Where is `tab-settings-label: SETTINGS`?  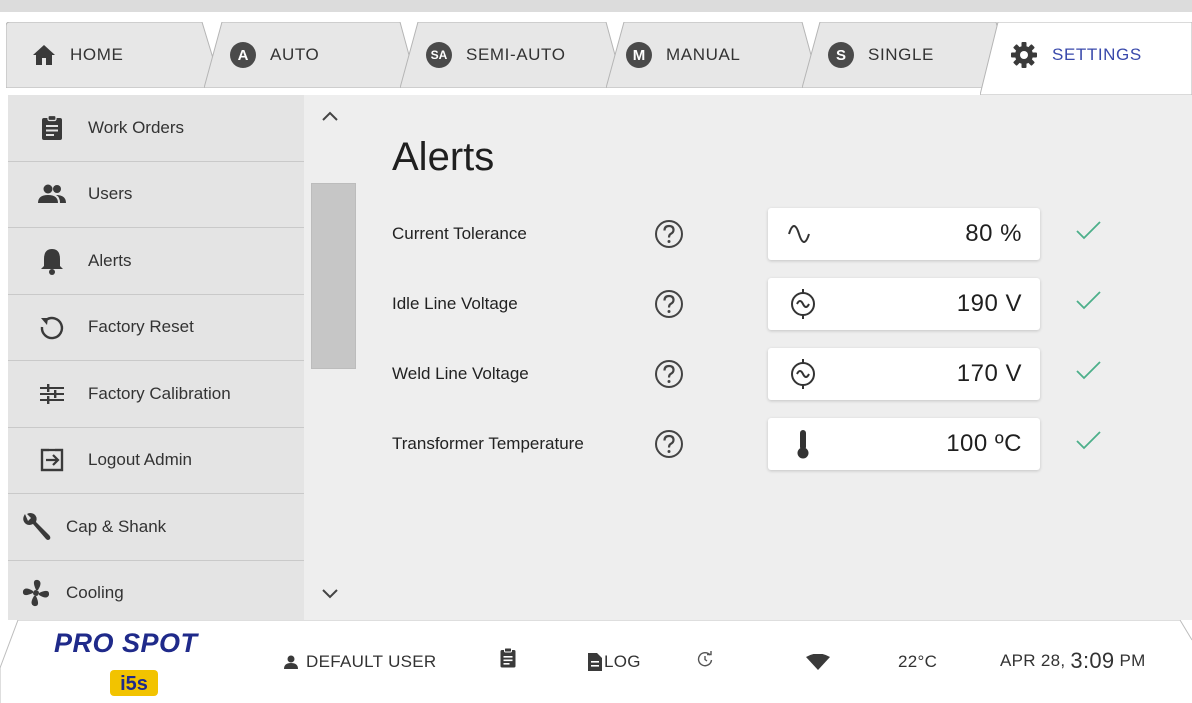
tab-settings-label: SETTINGS is located at coordinates (1097, 54).